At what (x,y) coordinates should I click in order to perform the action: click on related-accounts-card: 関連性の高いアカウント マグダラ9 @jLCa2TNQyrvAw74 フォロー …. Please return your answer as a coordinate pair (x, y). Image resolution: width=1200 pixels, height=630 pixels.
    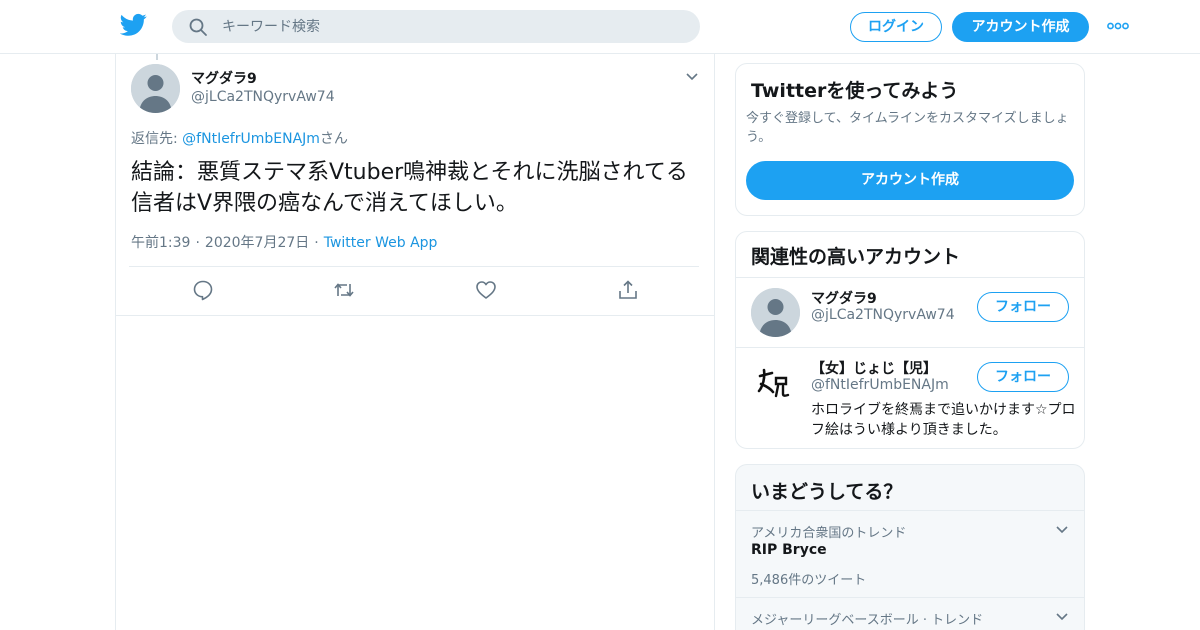
    Looking at the image, I should click on (910, 340).